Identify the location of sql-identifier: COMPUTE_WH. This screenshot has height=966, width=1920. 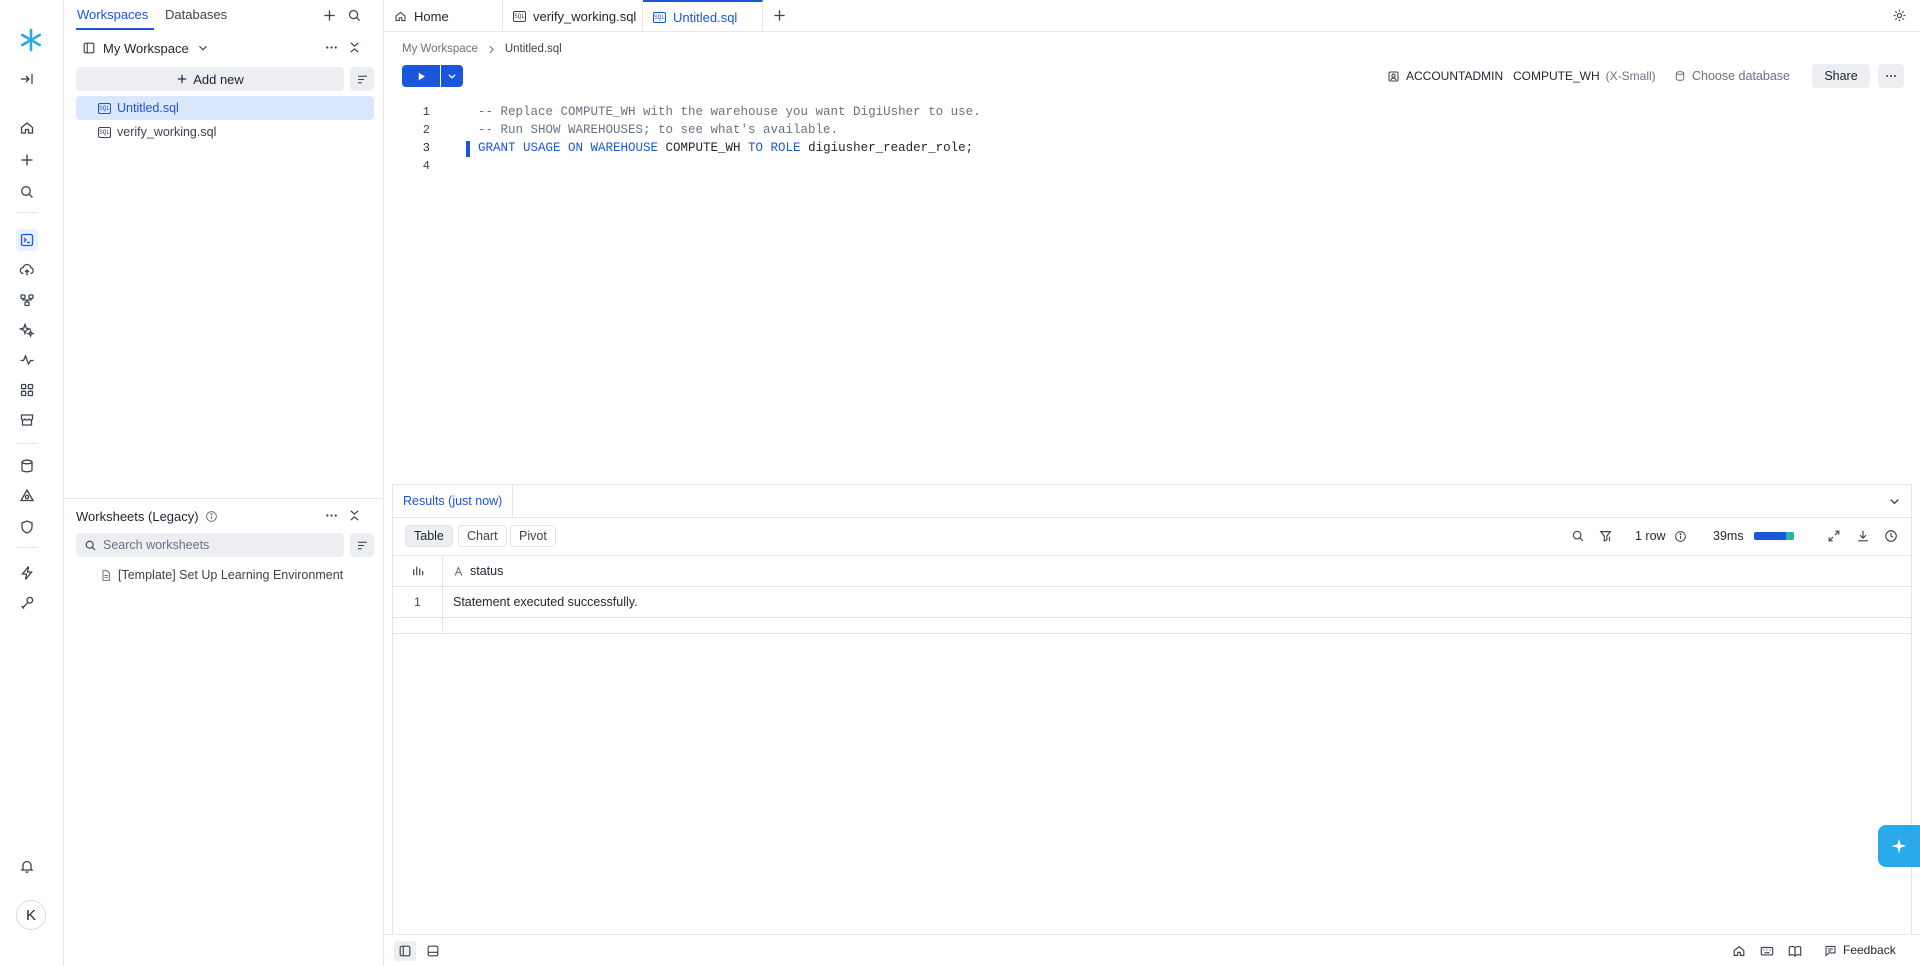
(703, 148).